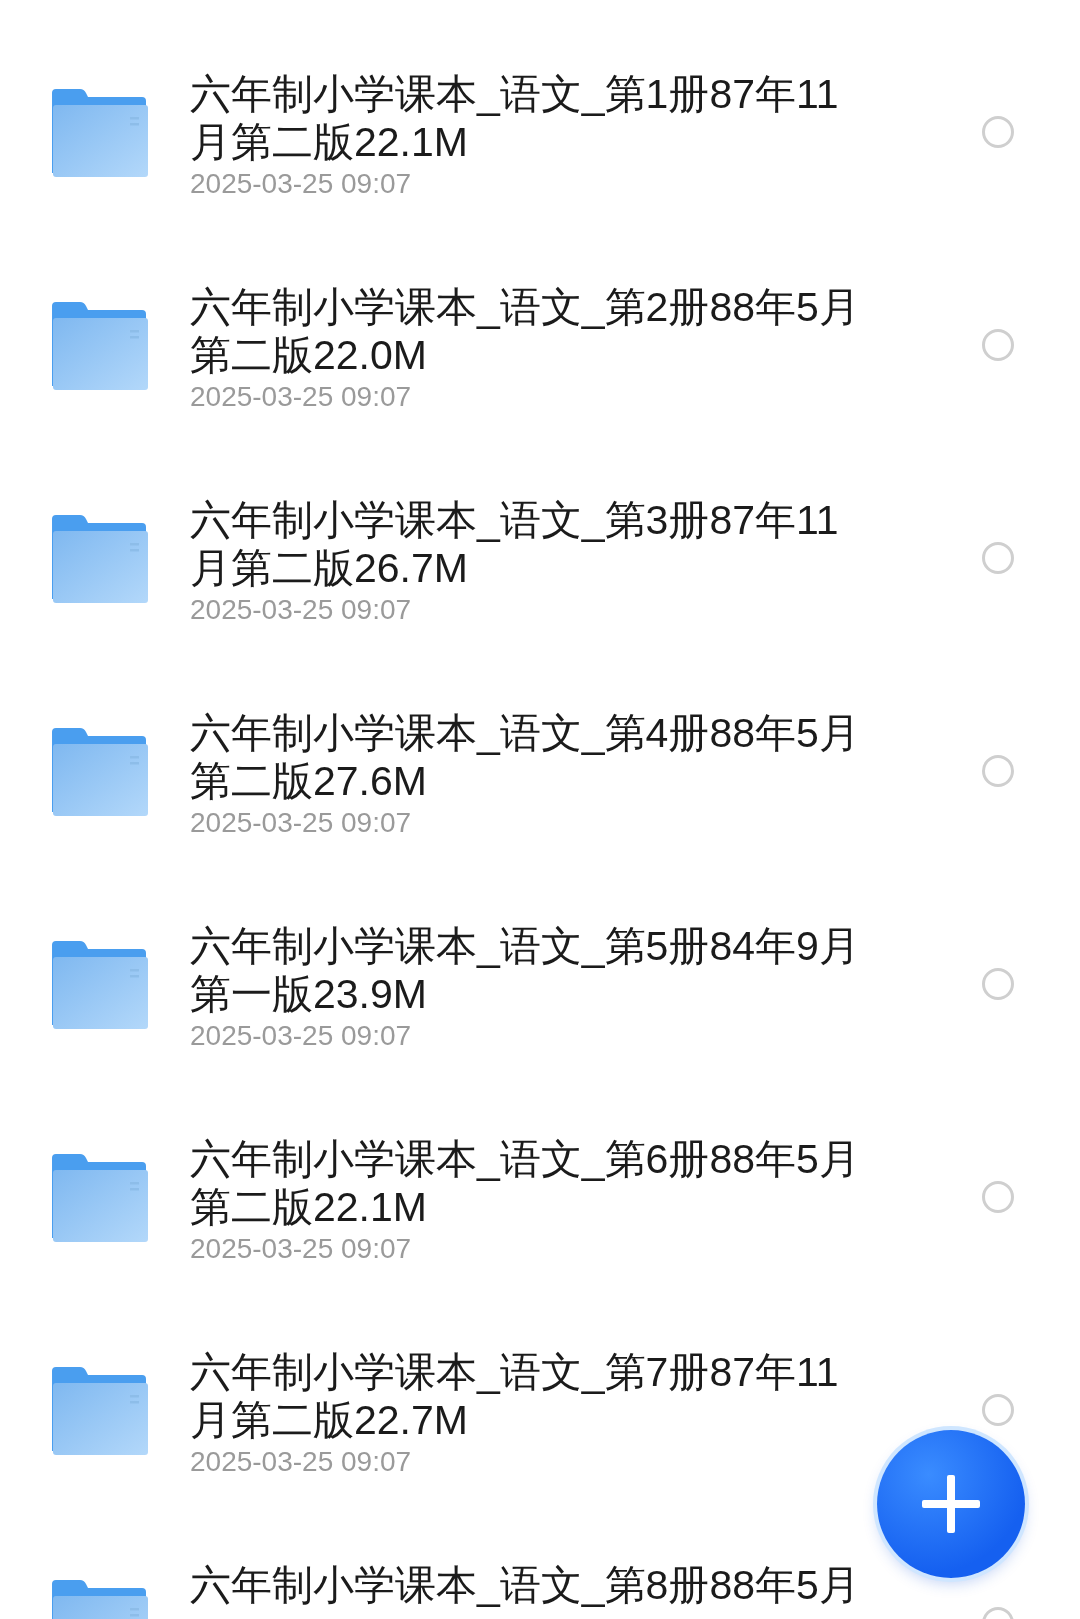 The width and height of the screenshot is (1080, 1619). What do you see at coordinates (525, 970) in the screenshot?
I see `file-name: 六年制小学课本_语文_第5册84年9月第一版23.9M` at bounding box center [525, 970].